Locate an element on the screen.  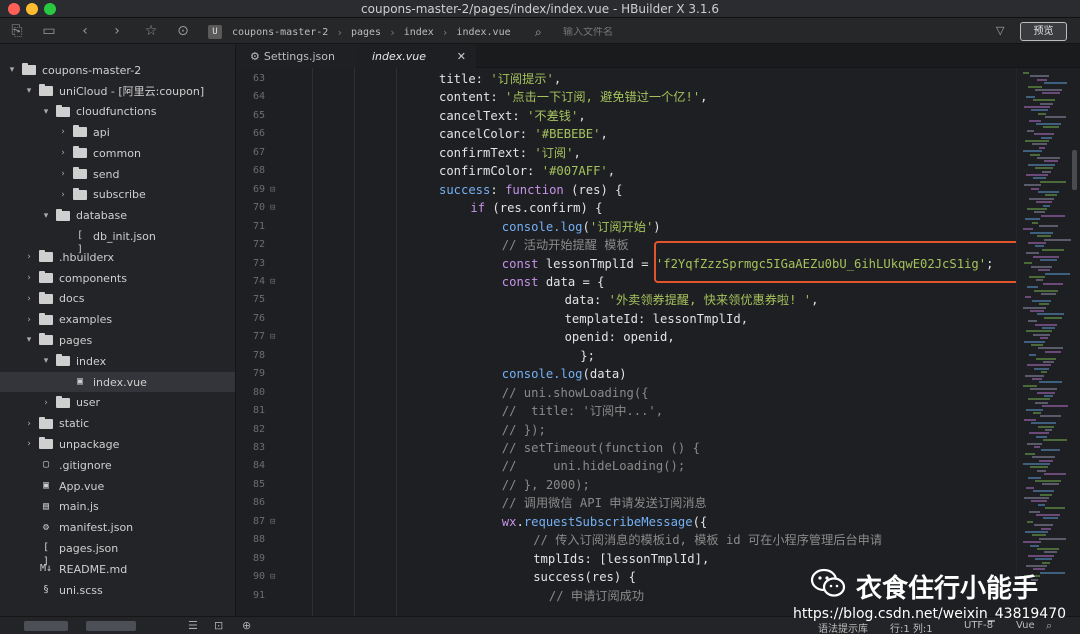
file-name-input is located at coordinates (763, 32).